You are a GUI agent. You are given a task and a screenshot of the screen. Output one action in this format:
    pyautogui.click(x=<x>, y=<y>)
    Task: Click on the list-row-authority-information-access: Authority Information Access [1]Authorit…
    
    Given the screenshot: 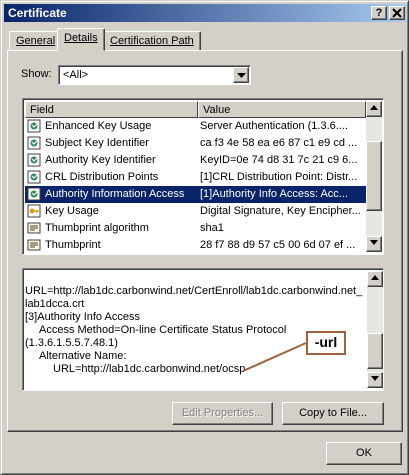 What is the action you would take?
    pyautogui.click(x=195, y=194)
    